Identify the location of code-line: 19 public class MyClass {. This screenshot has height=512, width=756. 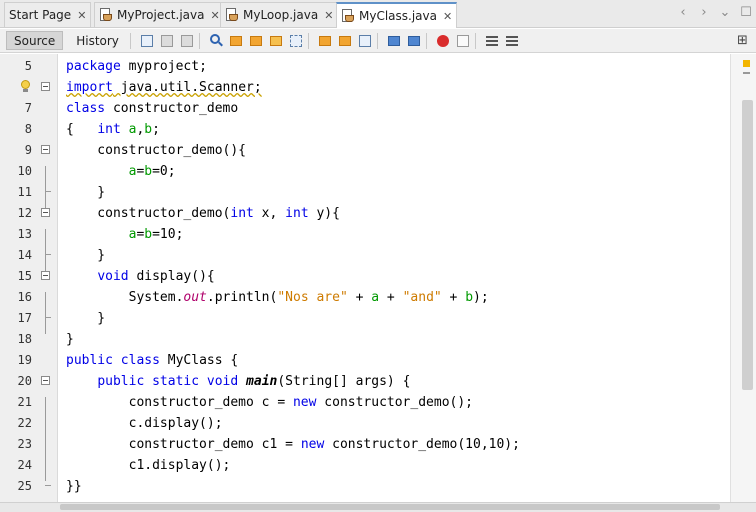
(365, 360).